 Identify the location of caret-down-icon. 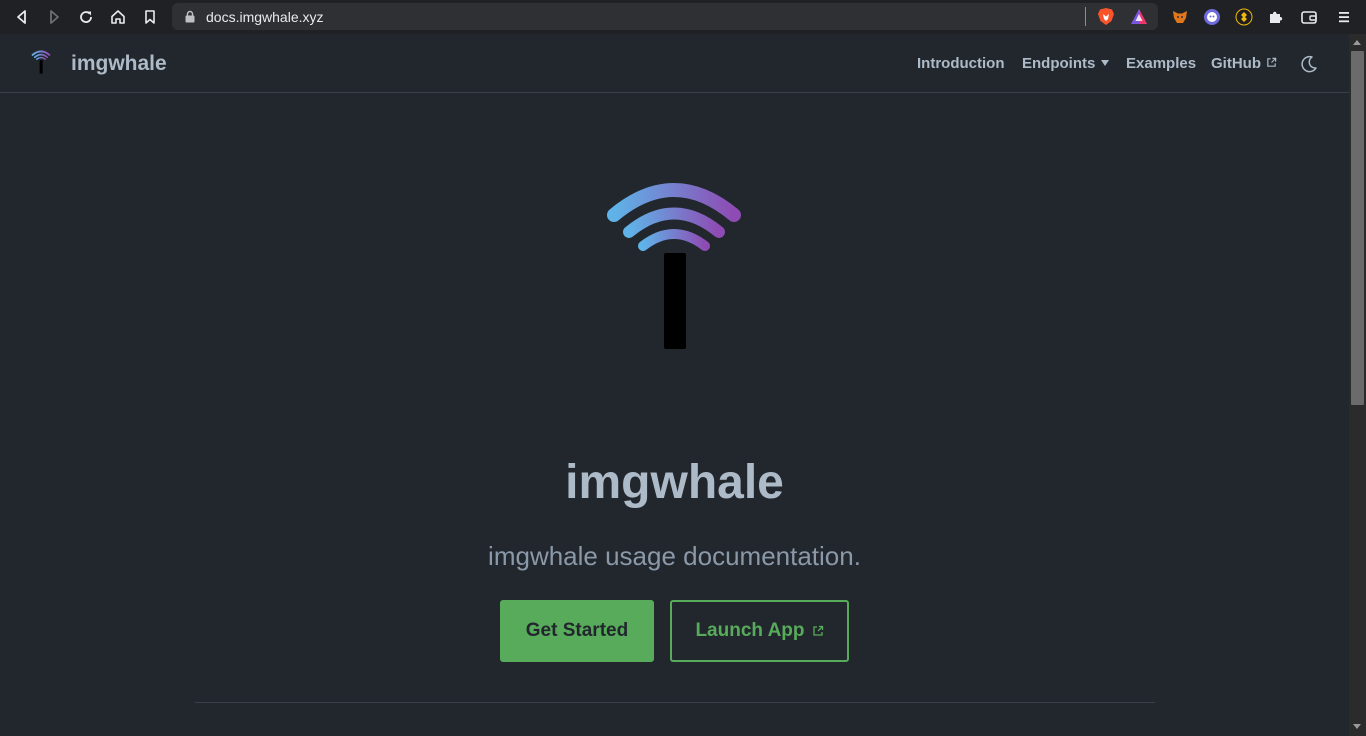
(1105, 63).